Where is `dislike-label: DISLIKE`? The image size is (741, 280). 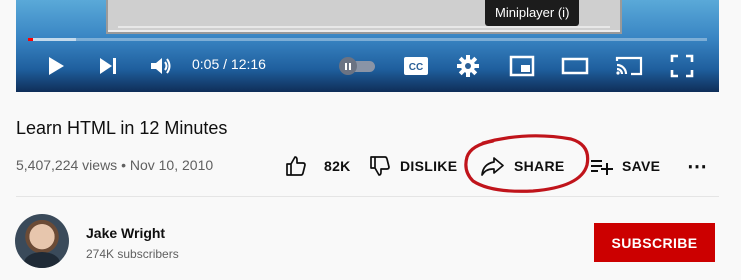 dislike-label: DISLIKE is located at coordinates (429, 166).